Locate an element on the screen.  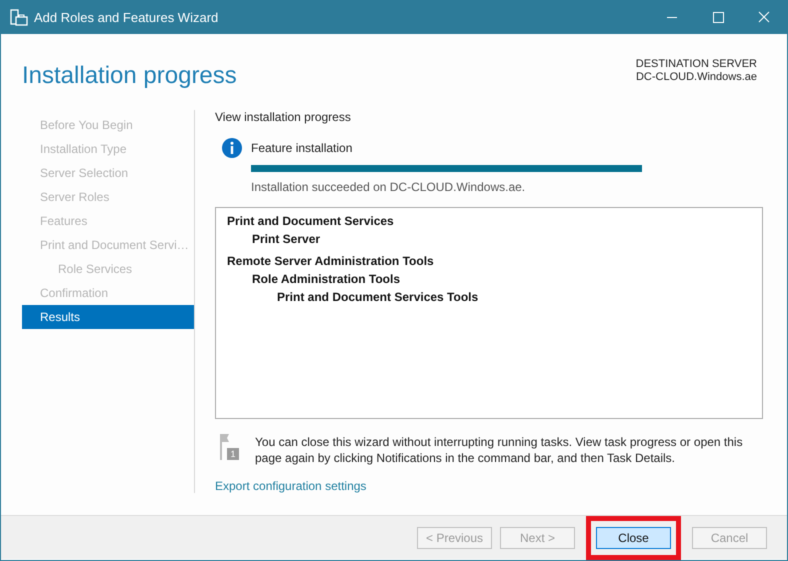
flag-icon is located at coordinates (229, 447).